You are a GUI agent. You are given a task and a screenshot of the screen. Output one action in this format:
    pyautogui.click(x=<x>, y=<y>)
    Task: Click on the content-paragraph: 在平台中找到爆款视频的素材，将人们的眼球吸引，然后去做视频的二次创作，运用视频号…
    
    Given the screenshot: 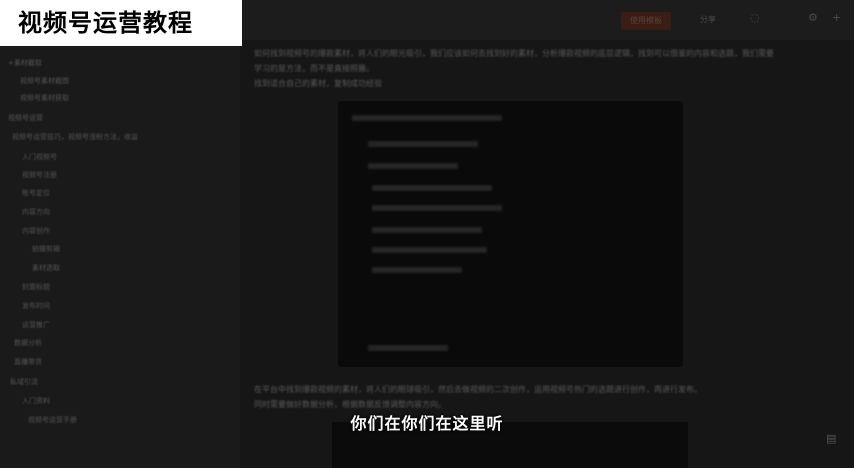 What is the action you would take?
    pyautogui.click(x=478, y=389)
    